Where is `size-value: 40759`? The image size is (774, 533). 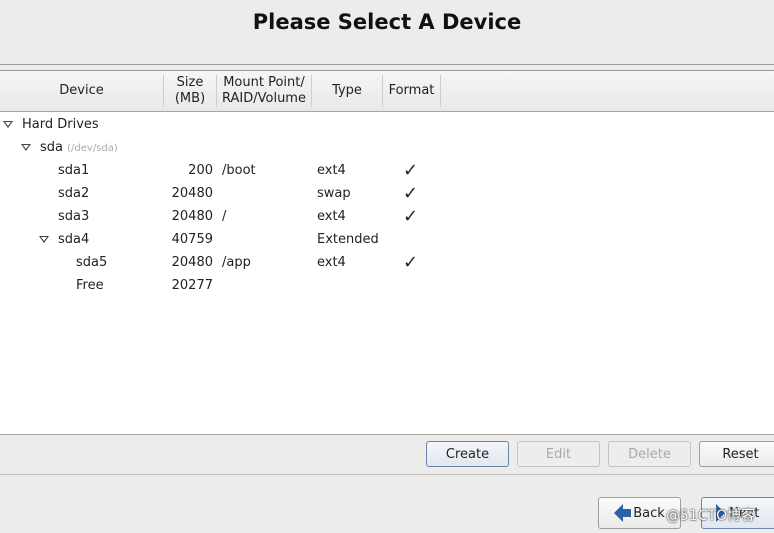
size-value: 40759 is located at coordinates (192, 239).